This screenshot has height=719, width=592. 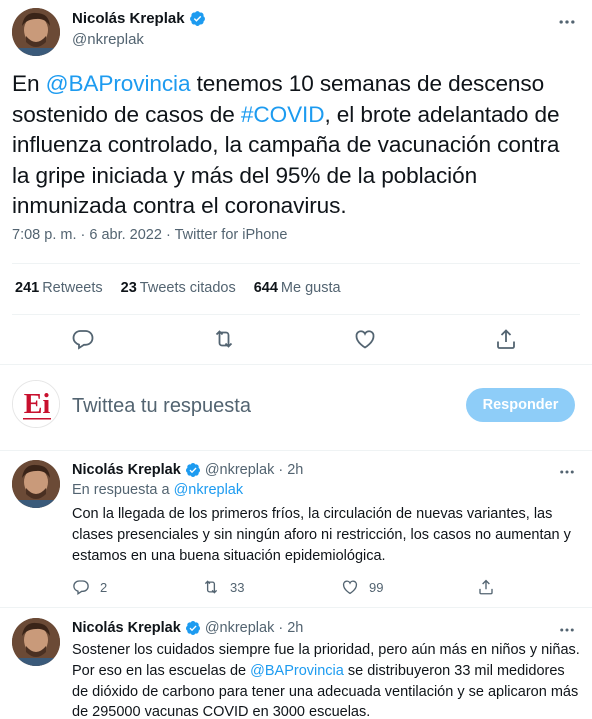 What do you see at coordinates (209, 490) in the screenshot?
I see `in-reply-handle-link: @nkreplak` at bounding box center [209, 490].